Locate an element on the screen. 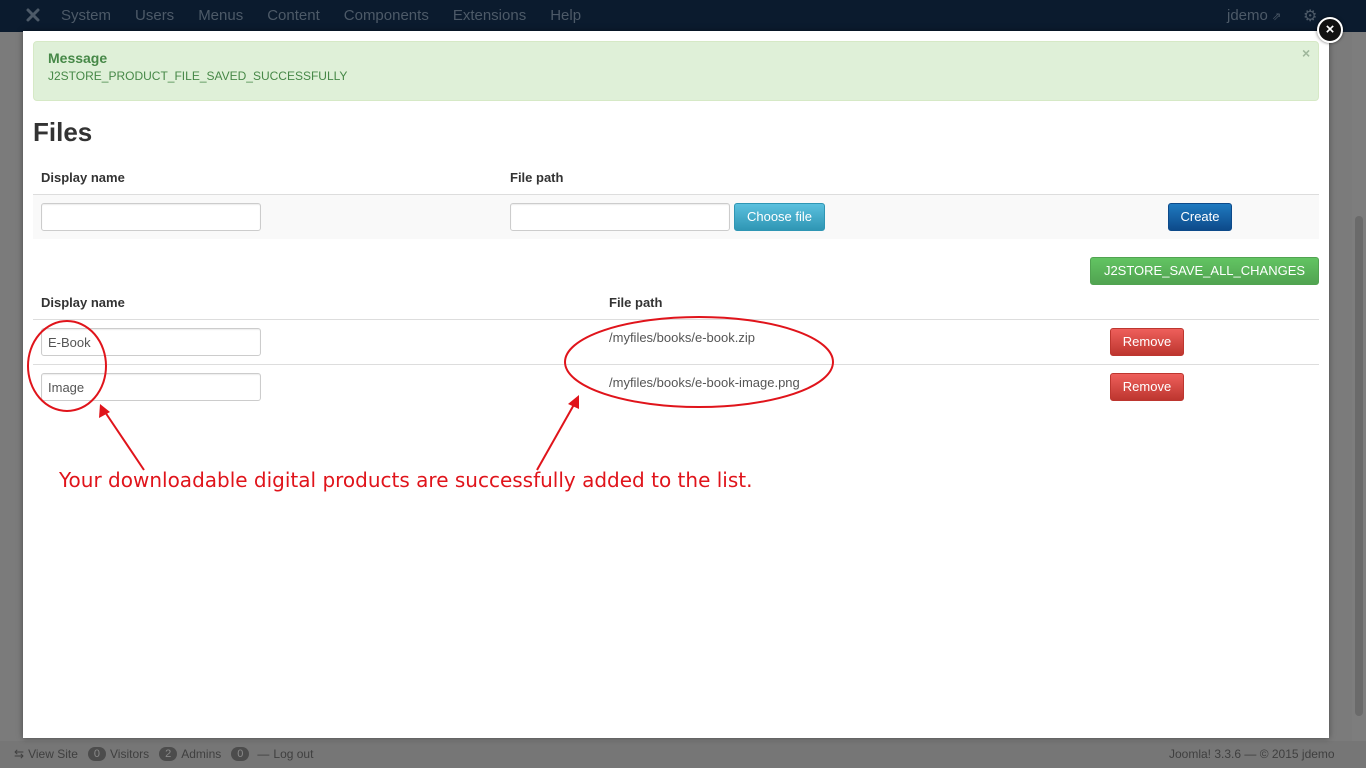  new-display-name-input is located at coordinates (151, 217).